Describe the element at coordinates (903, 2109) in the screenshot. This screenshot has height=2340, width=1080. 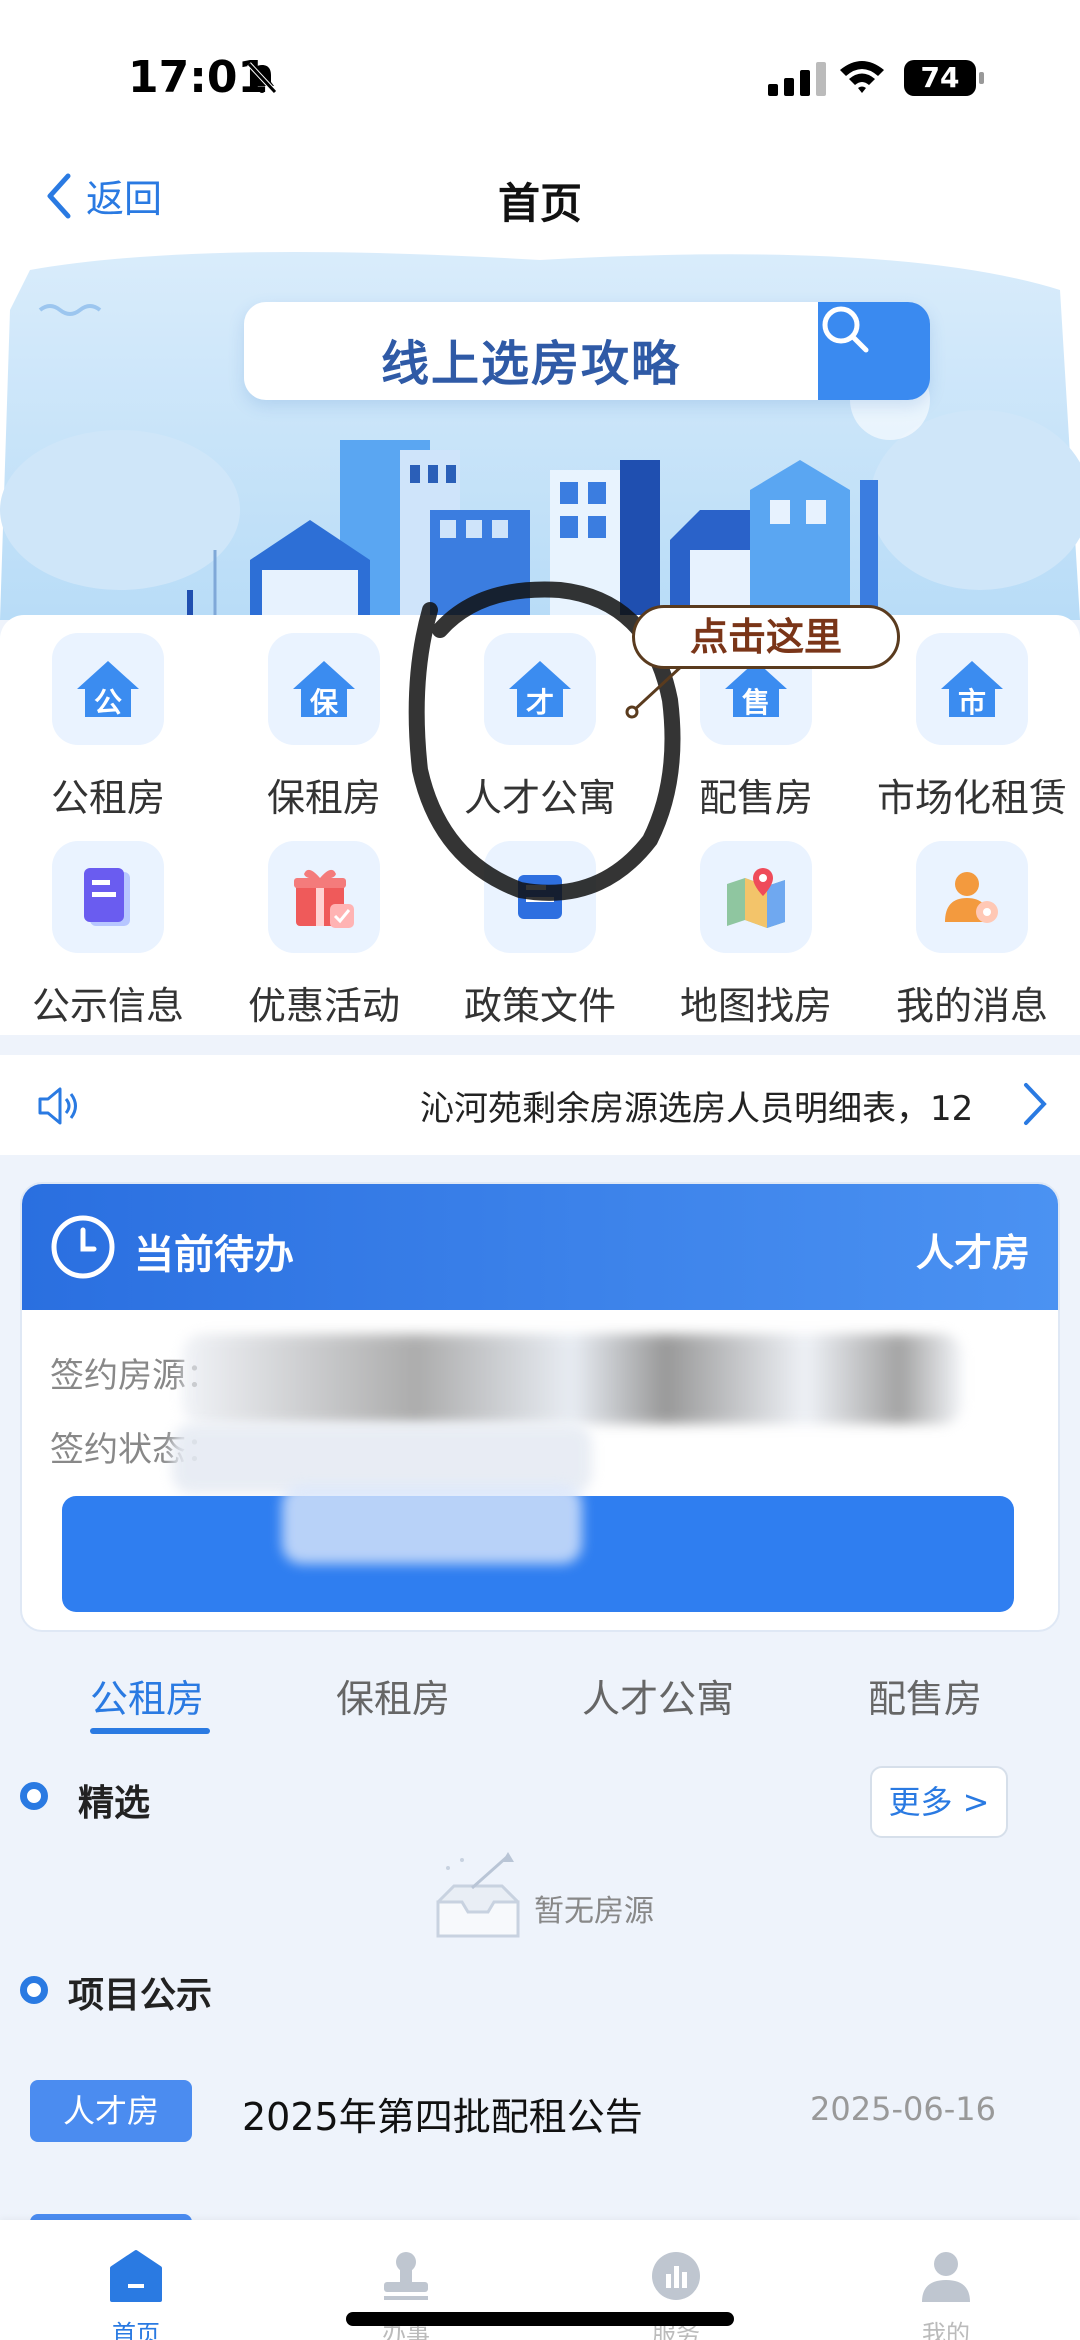
I see `project-date: 2025-06-16` at that location.